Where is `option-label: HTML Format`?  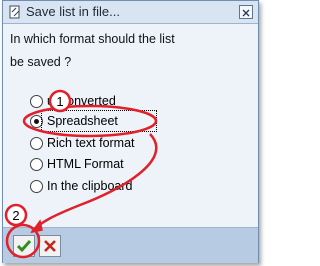
option-label: HTML Format is located at coordinates (85, 164).